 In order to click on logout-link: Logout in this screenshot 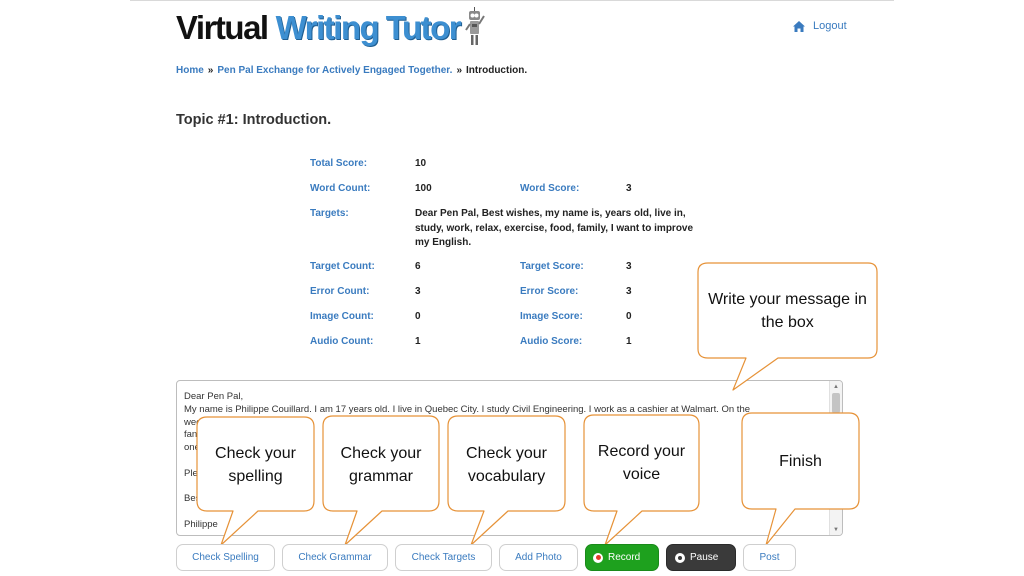, I will do `click(820, 26)`.